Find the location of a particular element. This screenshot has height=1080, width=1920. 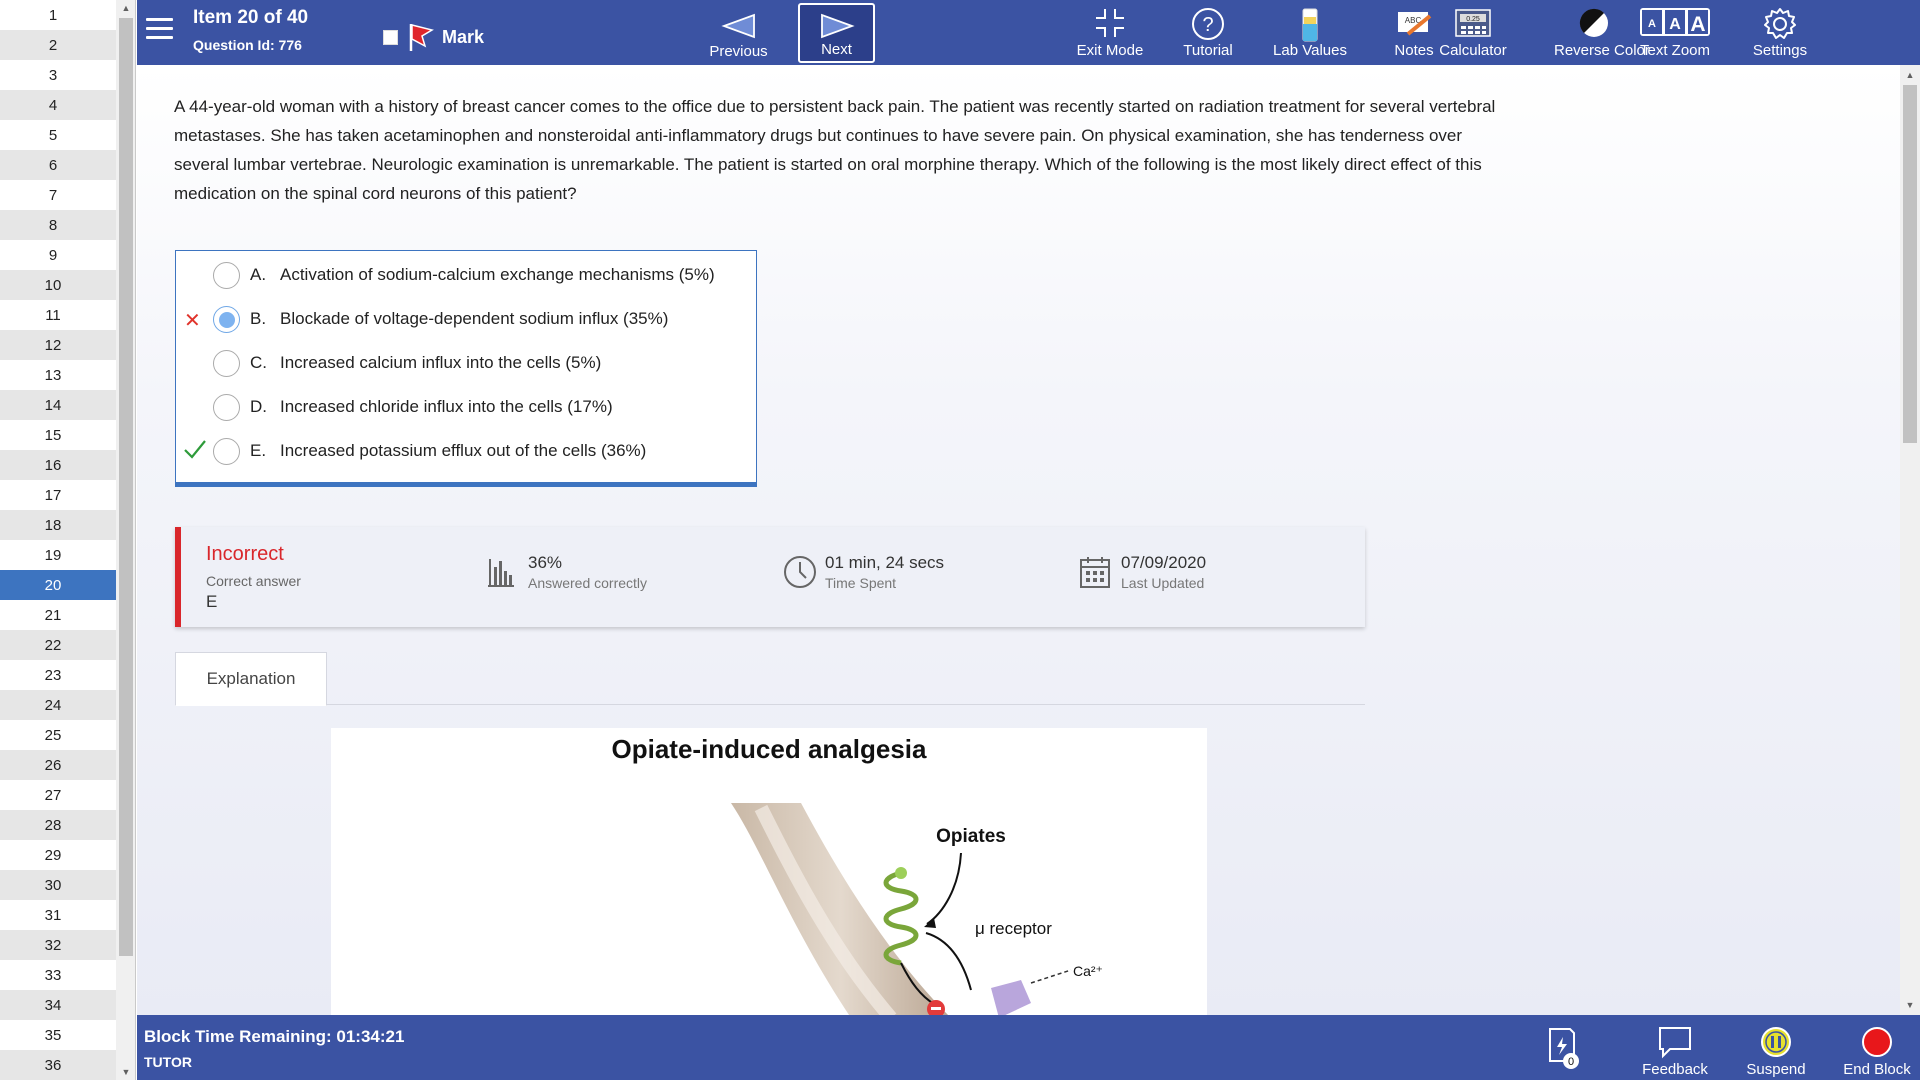

exit-mode-button: Exit Mode is located at coordinates (1110, 33).